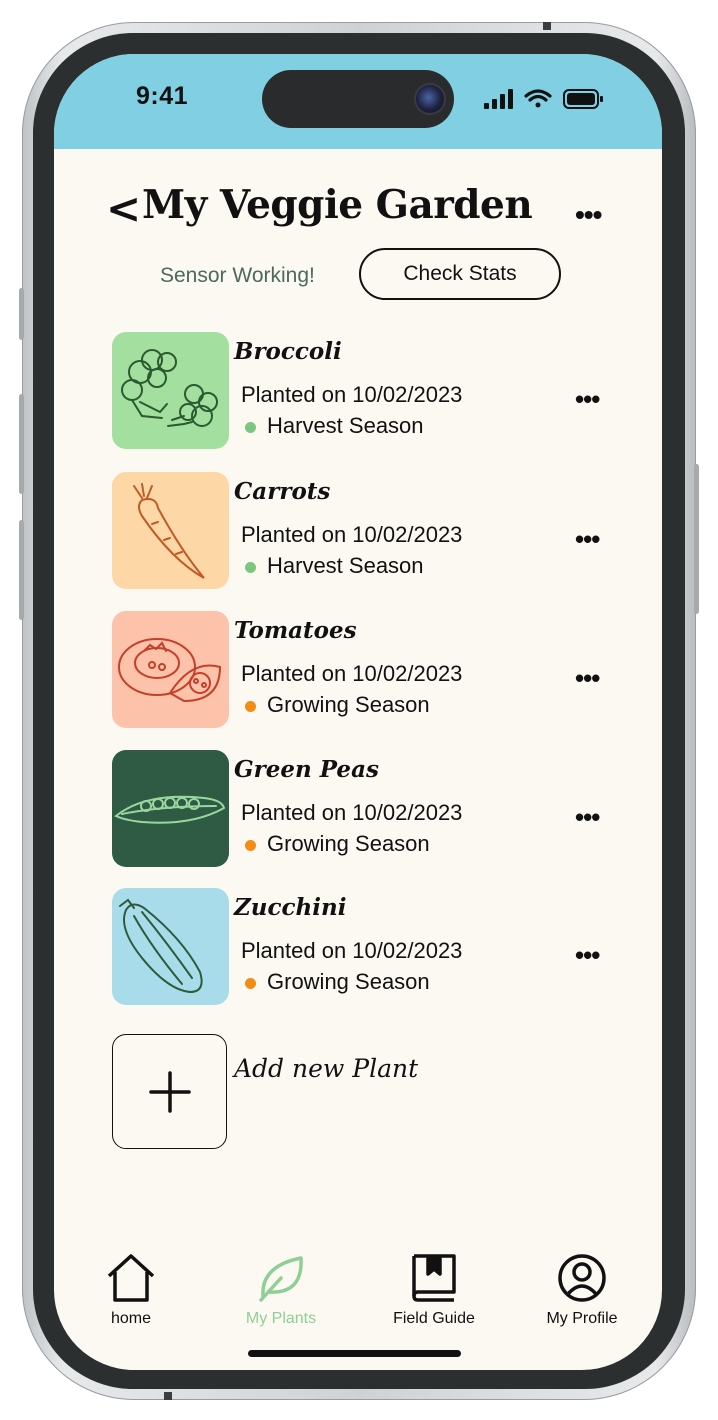 Image resolution: width=718 pixels, height=1420 pixels. I want to click on dynamic-island, so click(358, 99).